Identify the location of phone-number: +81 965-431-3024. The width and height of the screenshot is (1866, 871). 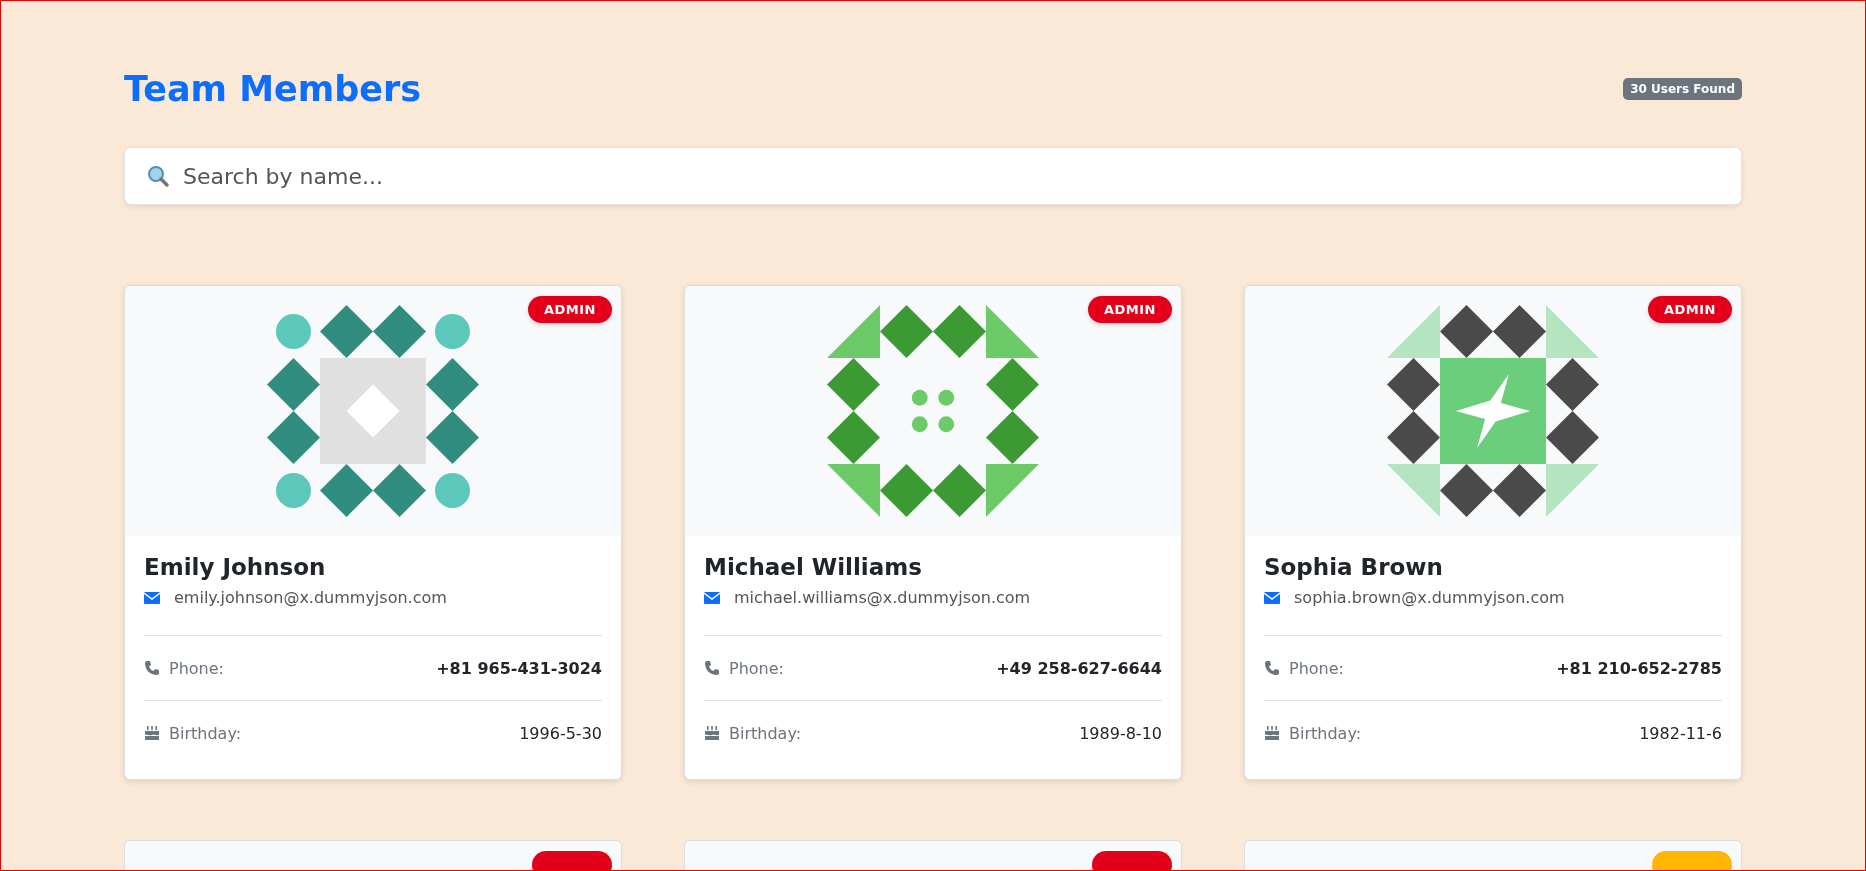
(519, 668).